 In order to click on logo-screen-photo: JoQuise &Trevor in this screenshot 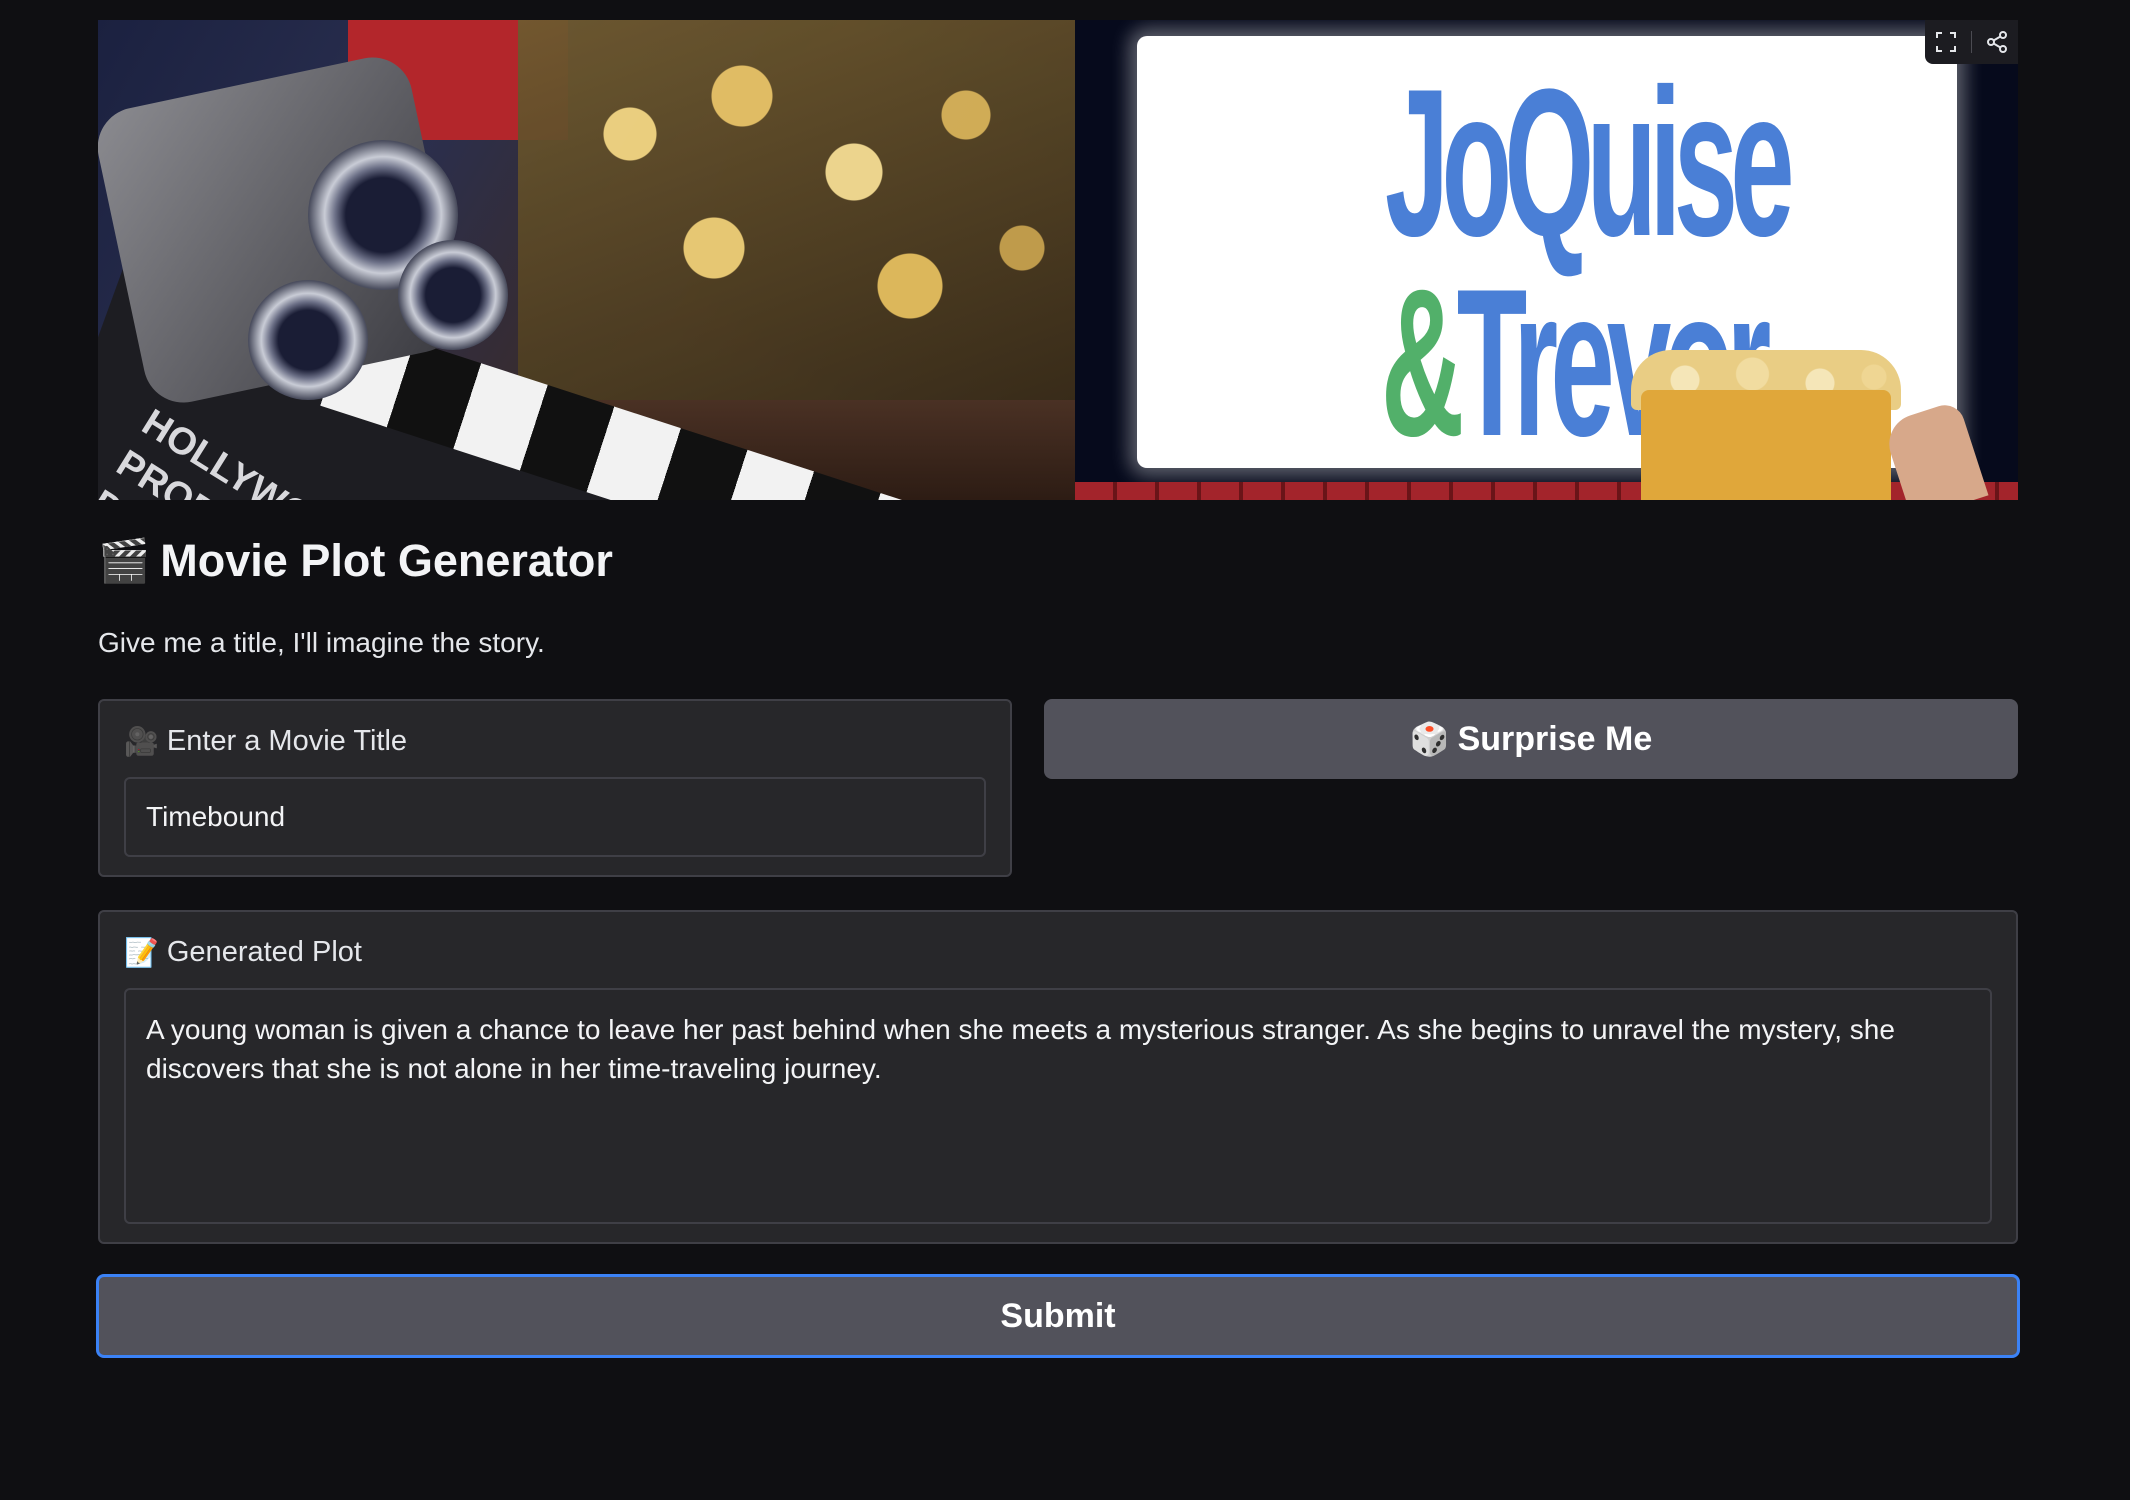, I will do `click(1546, 260)`.